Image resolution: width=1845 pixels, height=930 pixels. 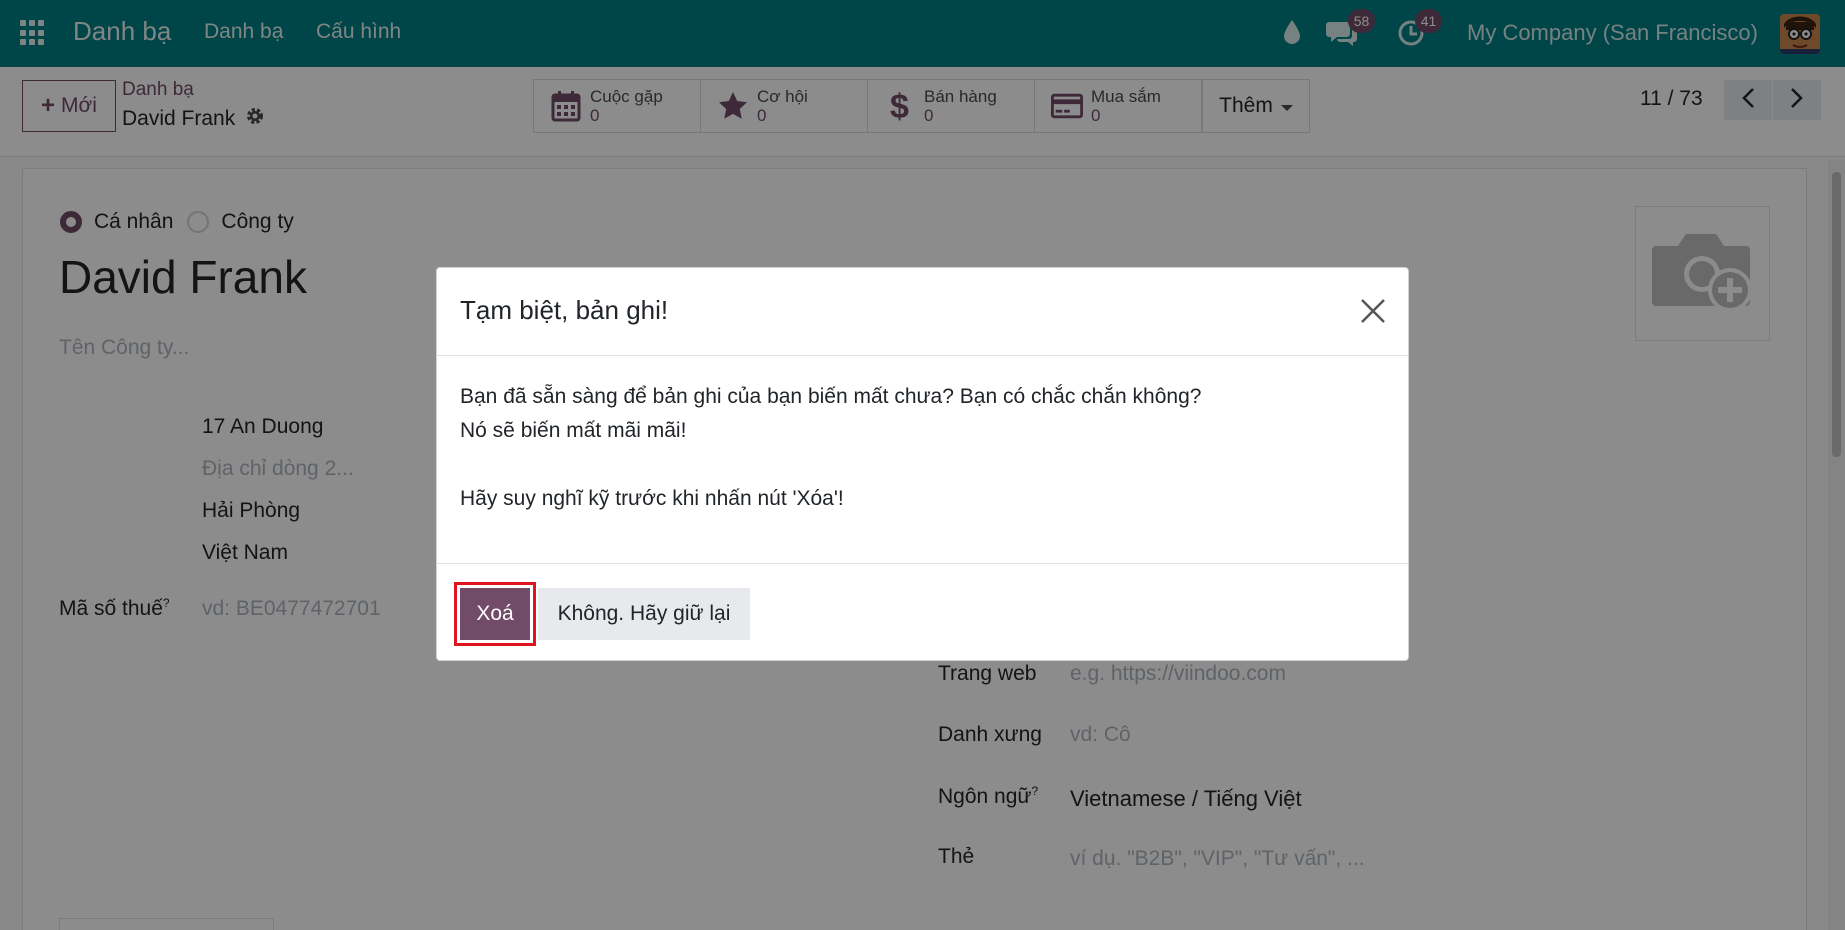 I want to click on close-icon, so click(x=1373, y=311).